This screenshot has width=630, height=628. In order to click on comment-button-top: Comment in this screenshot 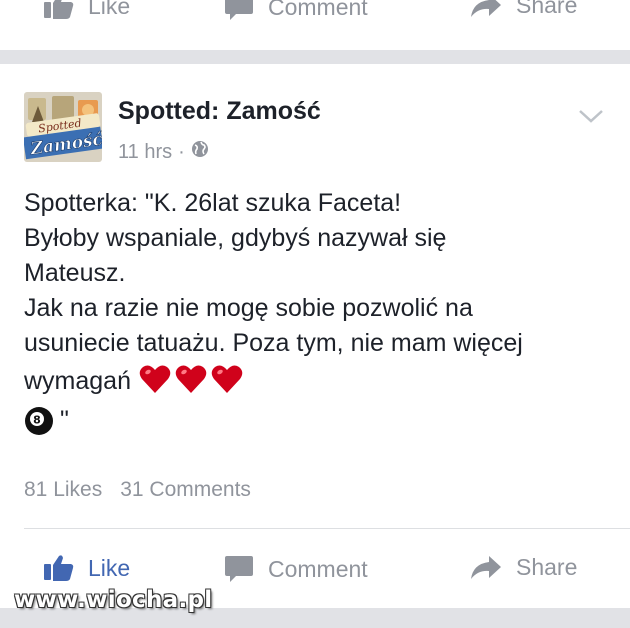, I will do `click(296, 11)`.